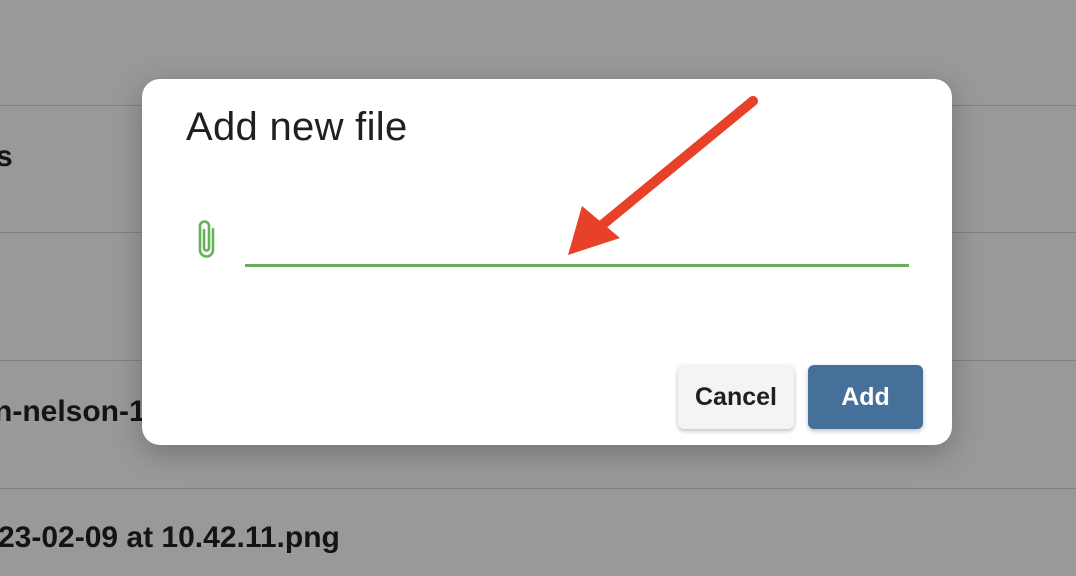 This screenshot has height=576, width=1076. I want to click on add-button: Add, so click(865, 397).